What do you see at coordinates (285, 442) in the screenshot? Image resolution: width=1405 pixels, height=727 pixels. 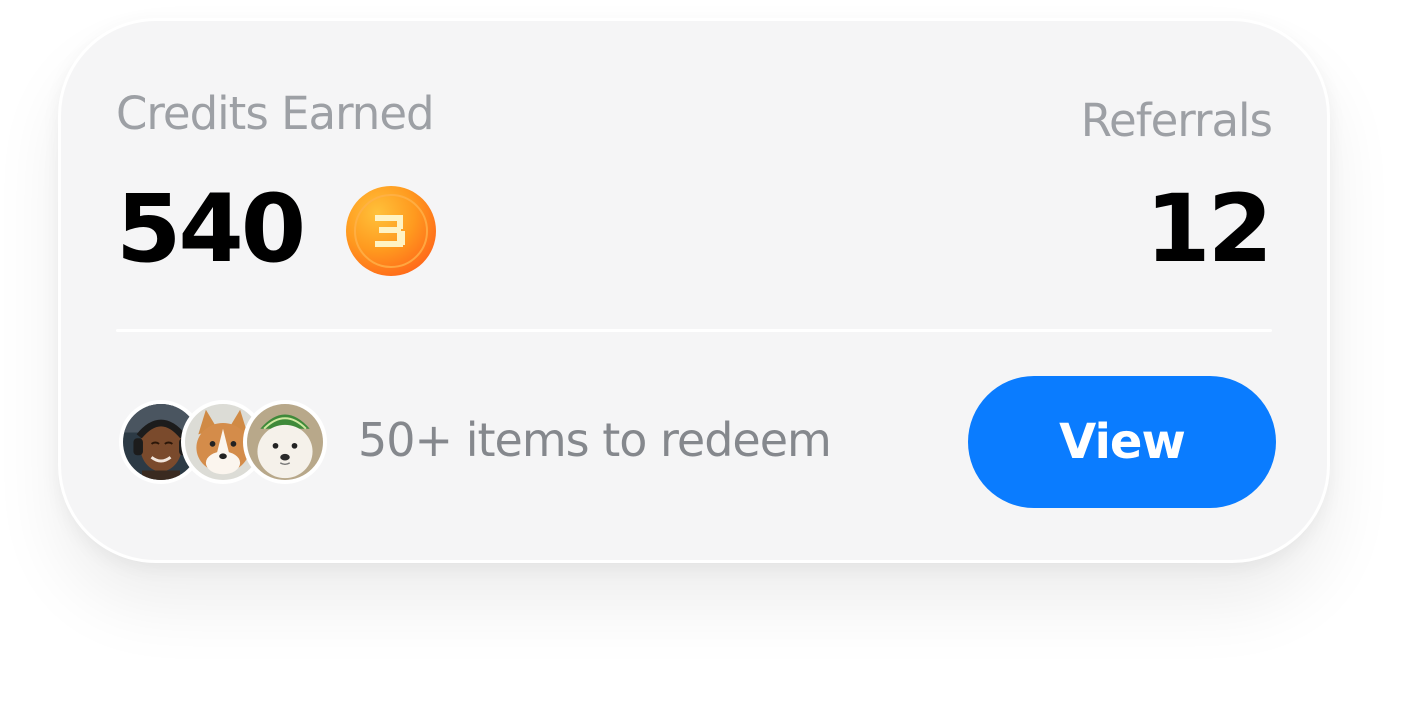 I see `avatar-white-dog-watermelon-hat` at bounding box center [285, 442].